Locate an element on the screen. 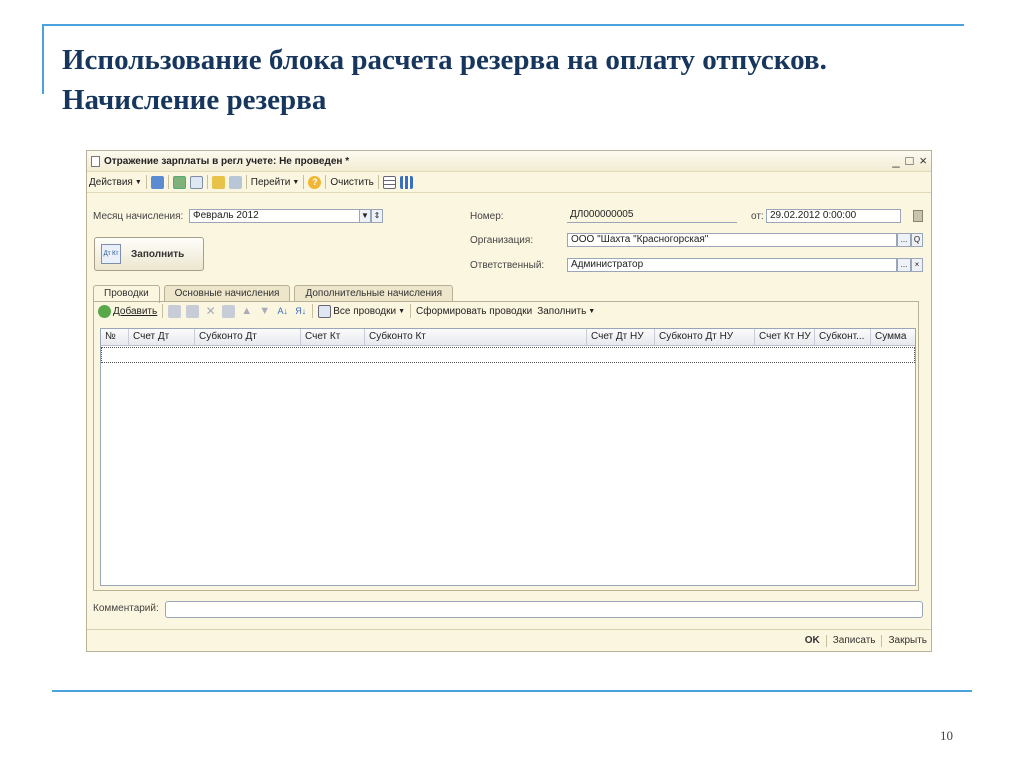 This screenshot has height=768, width=1024. comment-field is located at coordinates (544, 609).